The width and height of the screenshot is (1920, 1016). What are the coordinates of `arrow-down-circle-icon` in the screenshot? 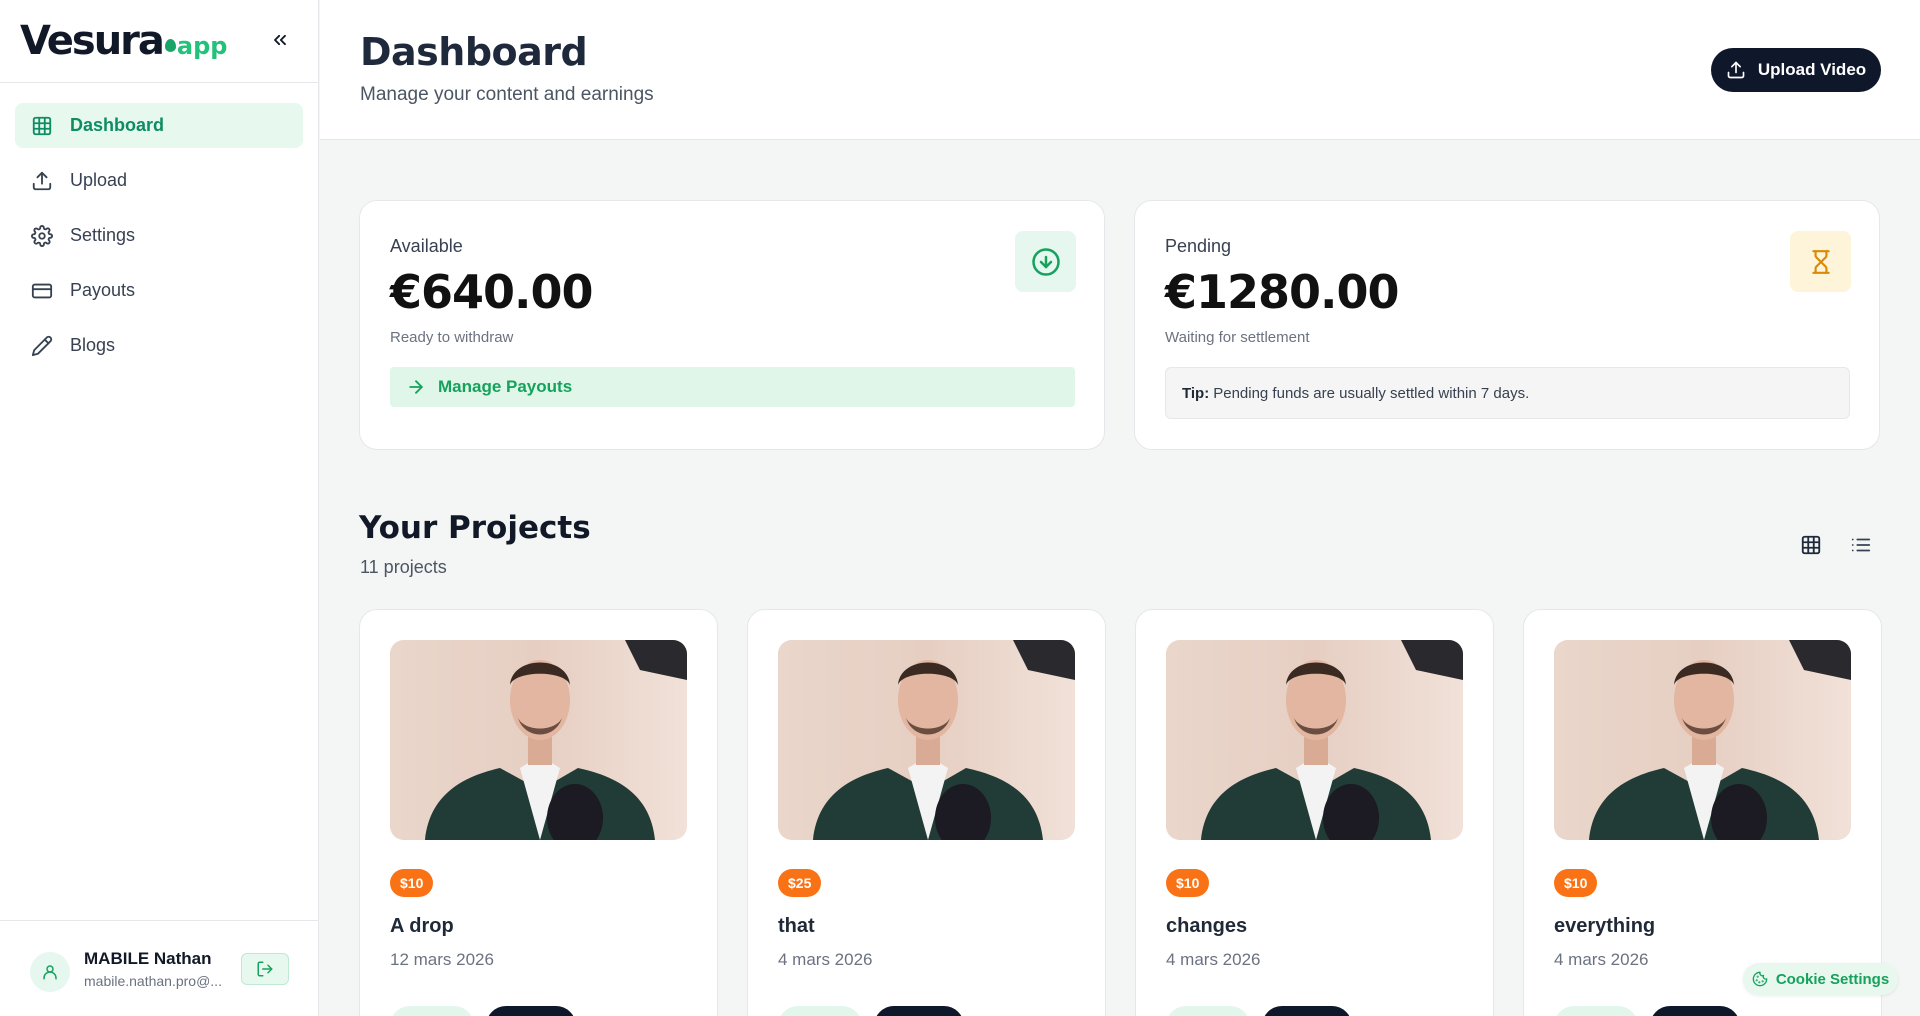 It's located at (1045, 261).